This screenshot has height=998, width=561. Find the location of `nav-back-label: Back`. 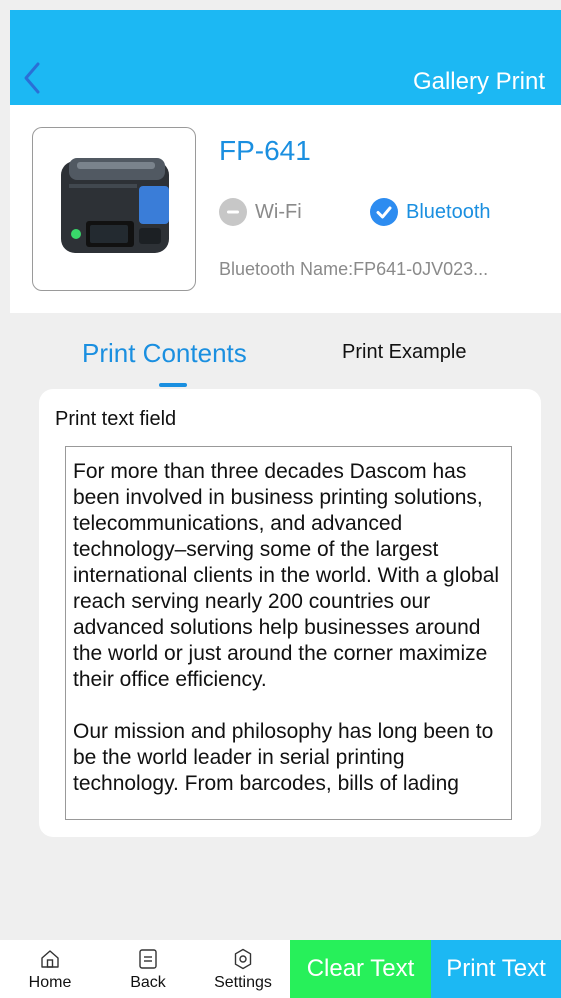

nav-back-label: Back is located at coordinates (148, 982).